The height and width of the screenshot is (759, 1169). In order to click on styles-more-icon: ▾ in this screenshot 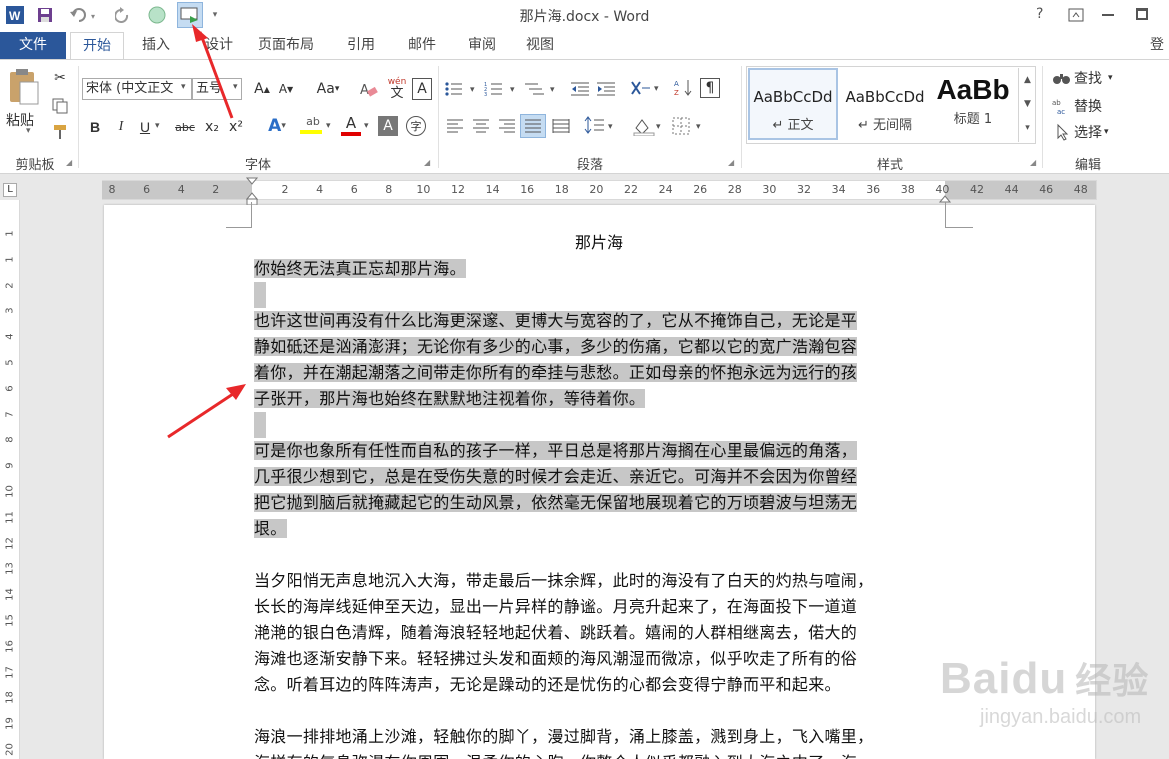, I will do `click(1027, 128)`.